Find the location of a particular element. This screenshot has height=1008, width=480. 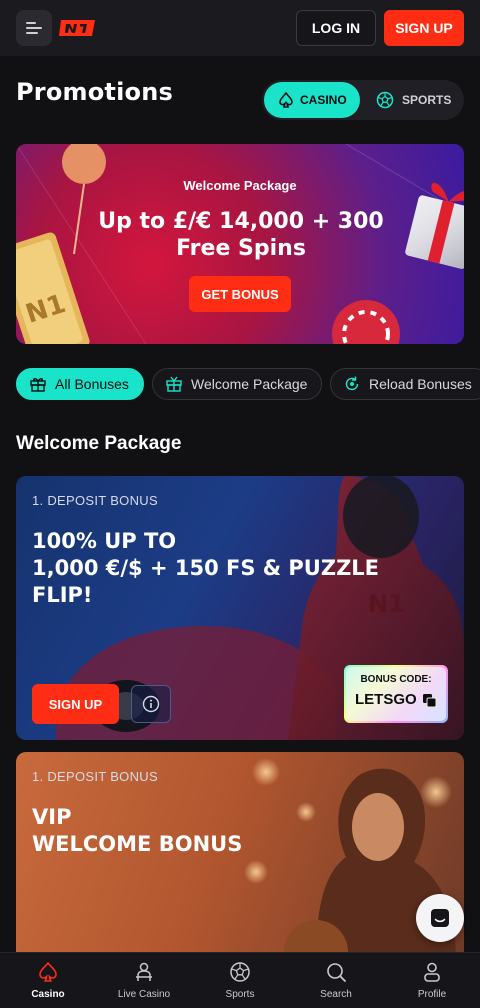

nav-search: Search is located at coordinates (336, 979).